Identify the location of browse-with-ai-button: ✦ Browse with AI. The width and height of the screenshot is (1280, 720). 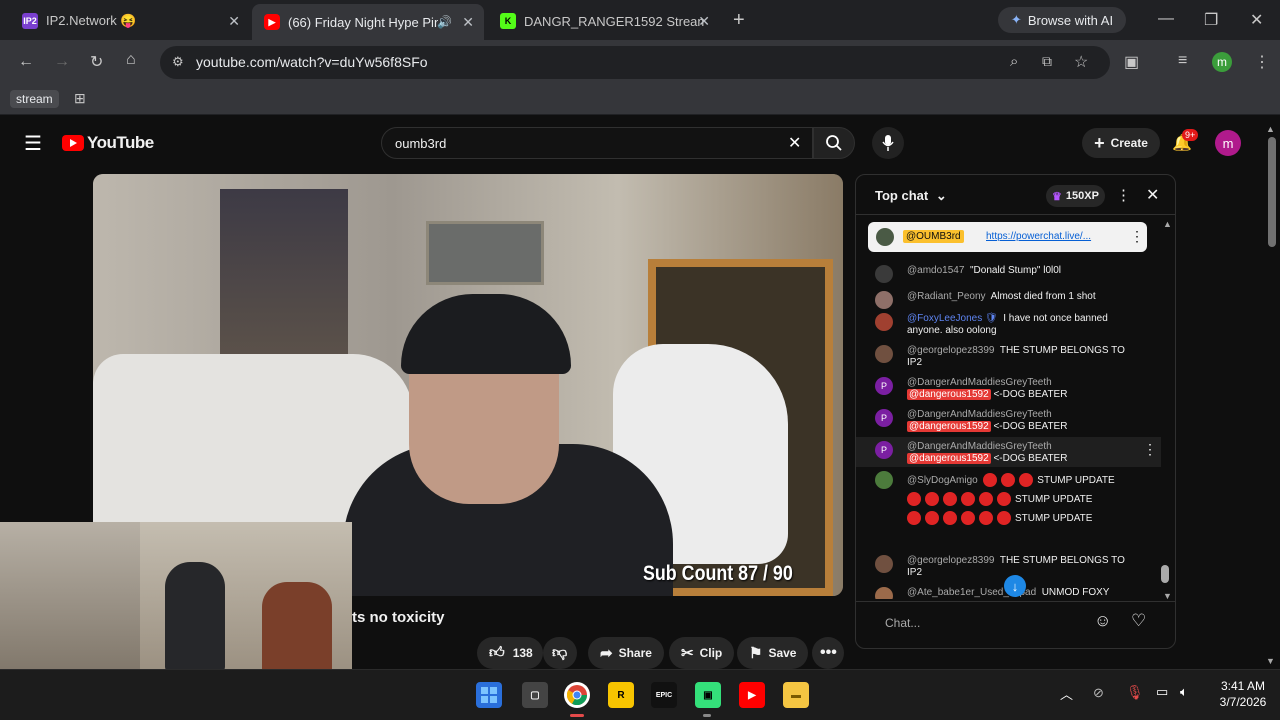
(1062, 20).